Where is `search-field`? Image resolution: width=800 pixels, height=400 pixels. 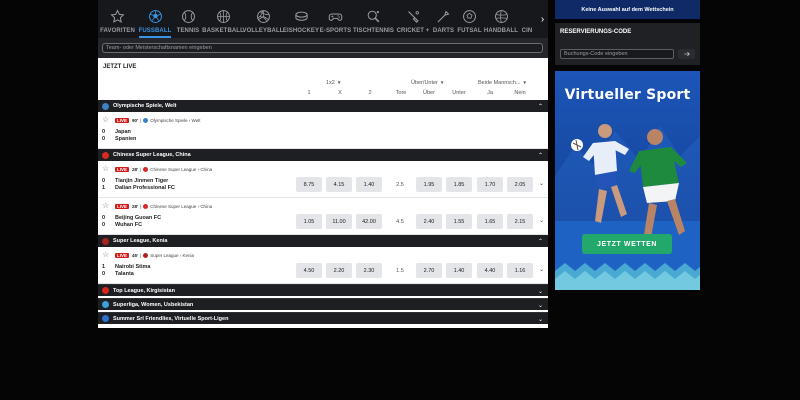 search-field is located at coordinates (322, 48).